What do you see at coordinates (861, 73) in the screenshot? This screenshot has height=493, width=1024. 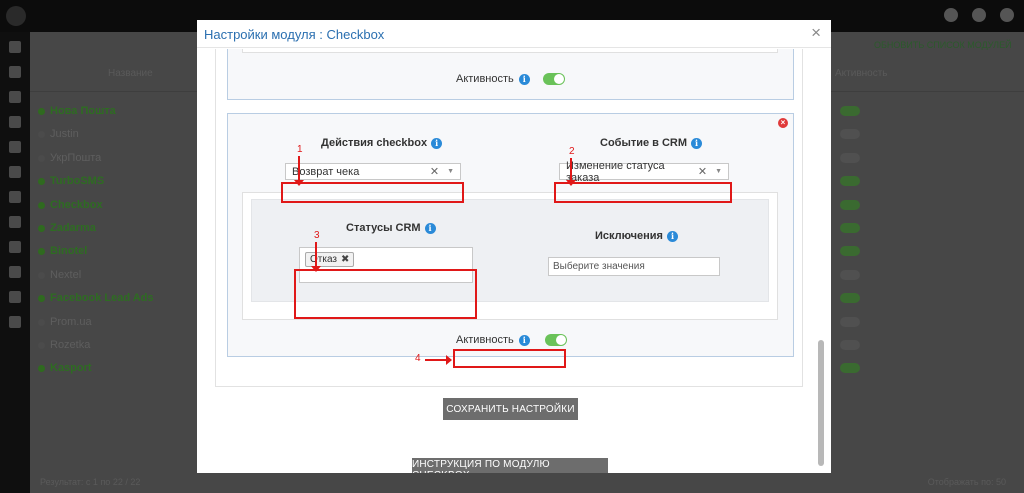 I see `column-activity-header: Активность` at bounding box center [861, 73].